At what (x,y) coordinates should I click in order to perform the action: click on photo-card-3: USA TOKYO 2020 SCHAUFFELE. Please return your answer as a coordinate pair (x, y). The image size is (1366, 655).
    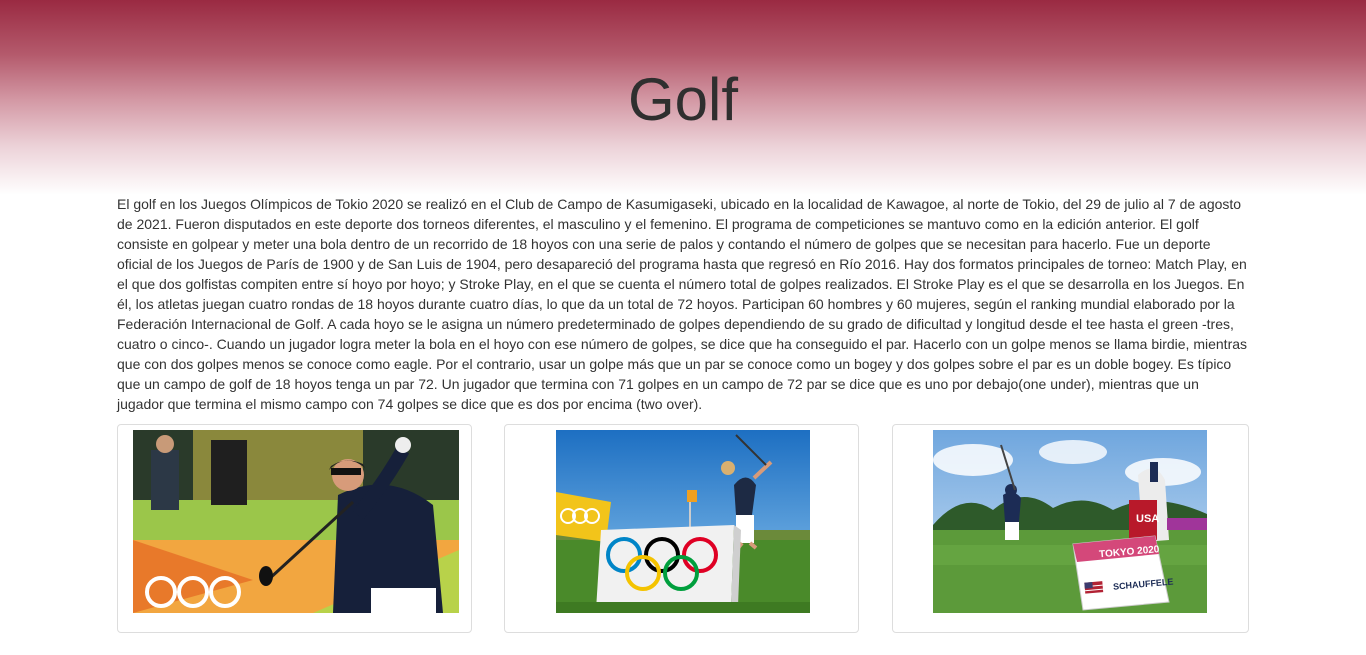
    Looking at the image, I should click on (1070, 528).